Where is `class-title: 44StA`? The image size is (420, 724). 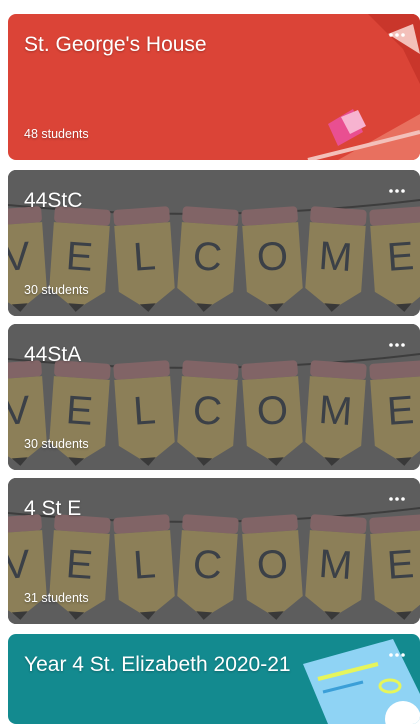
class-title: 44StA is located at coordinates (52, 355).